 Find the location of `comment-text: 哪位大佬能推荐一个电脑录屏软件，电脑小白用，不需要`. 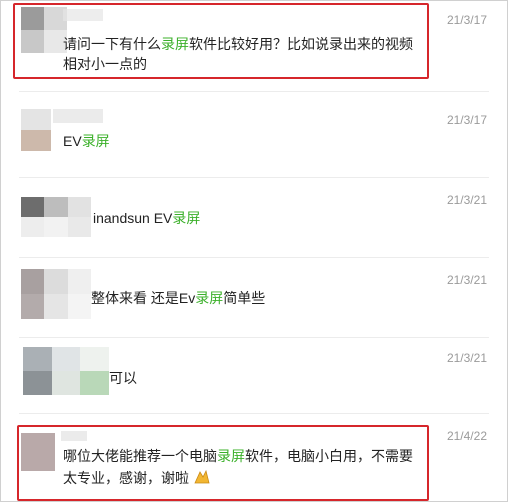

comment-text: 哪位大佬能推荐一个电脑录屏软件，电脑小白用，不需要 is located at coordinates (238, 456).